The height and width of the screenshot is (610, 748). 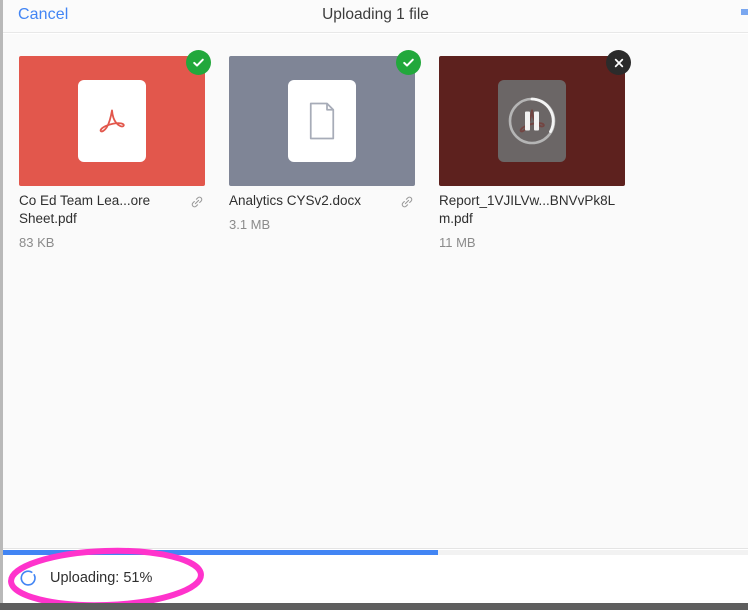 I want to click on file-name-row: Co Ed Team Lea...ore Sheet.pdf, so click(x=112, y=210).